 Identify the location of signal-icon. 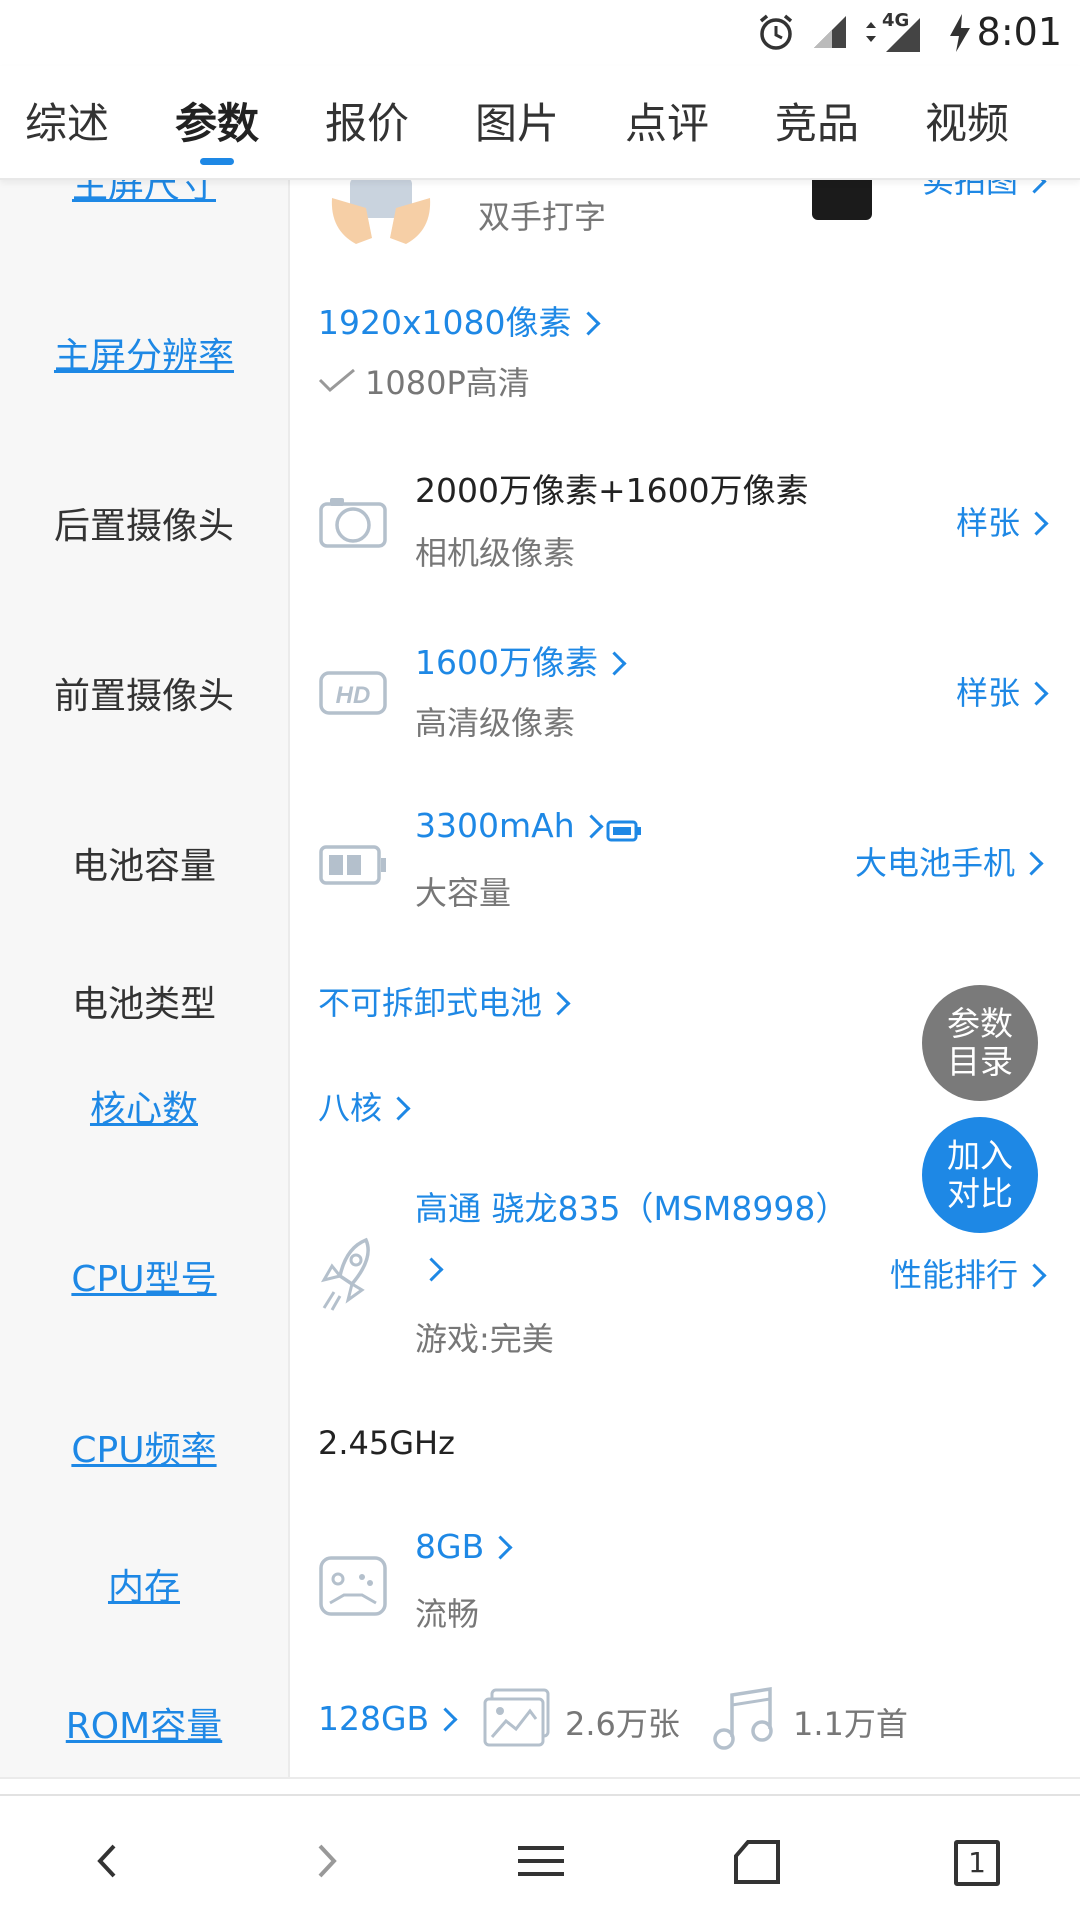
(830, 32).